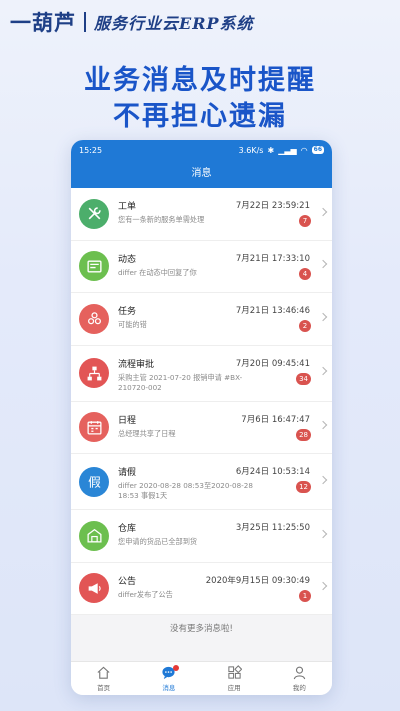  I want to click on message-time: 7月6日 16:47:47, so click(275, 419).